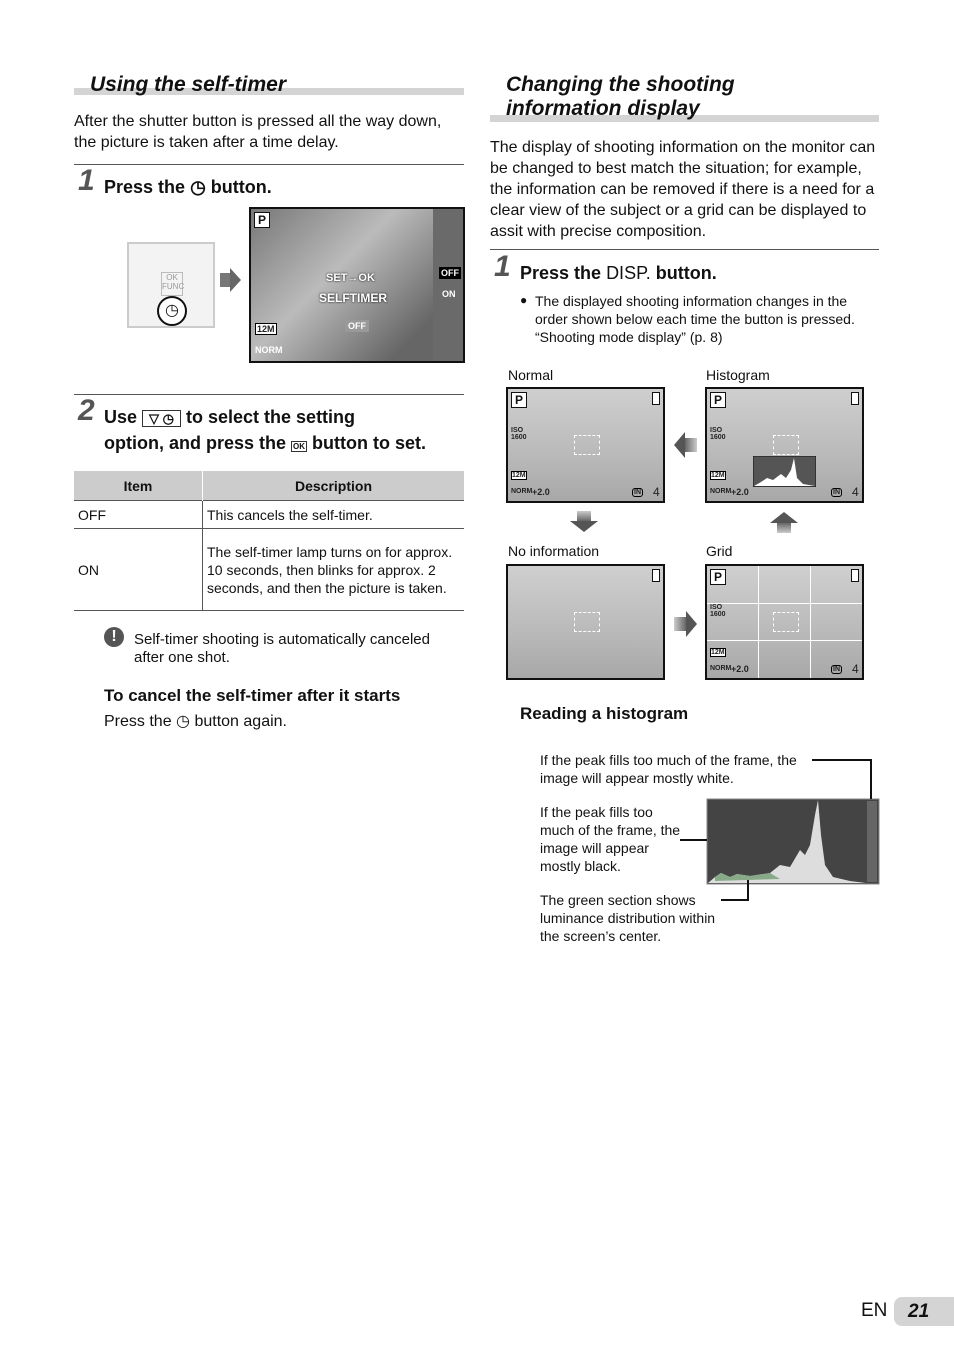  Describe the element at coordinates (628, 273) in the screenshot. I see `disp-button-label: DISP.` at that location.